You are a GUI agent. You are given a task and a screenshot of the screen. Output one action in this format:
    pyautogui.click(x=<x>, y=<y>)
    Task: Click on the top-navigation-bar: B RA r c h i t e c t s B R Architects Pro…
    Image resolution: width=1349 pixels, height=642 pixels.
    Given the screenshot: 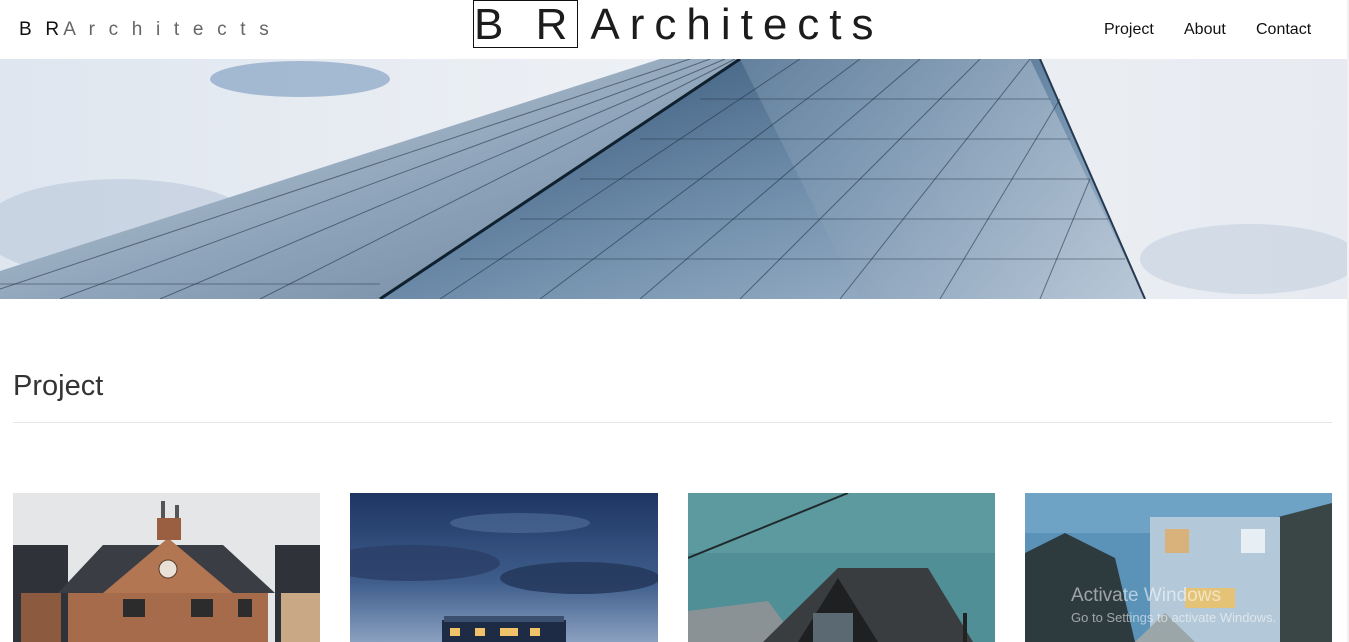 What is the action you would take?
    pyautogui.click(x=674, y=29)
    